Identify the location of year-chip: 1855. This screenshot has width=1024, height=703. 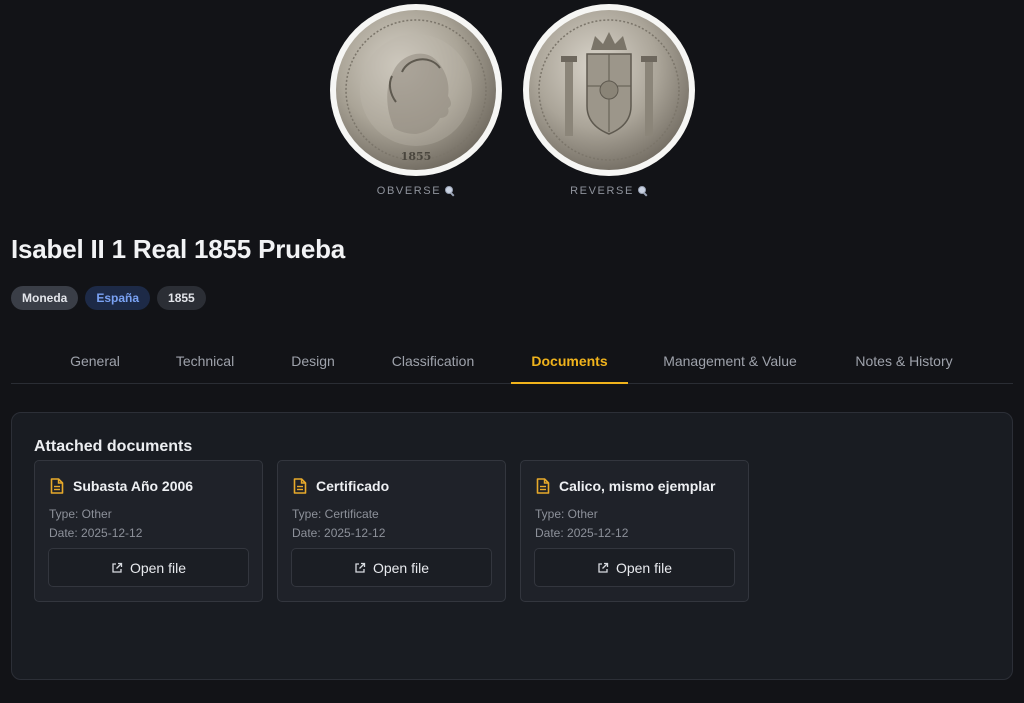
(181, 298).